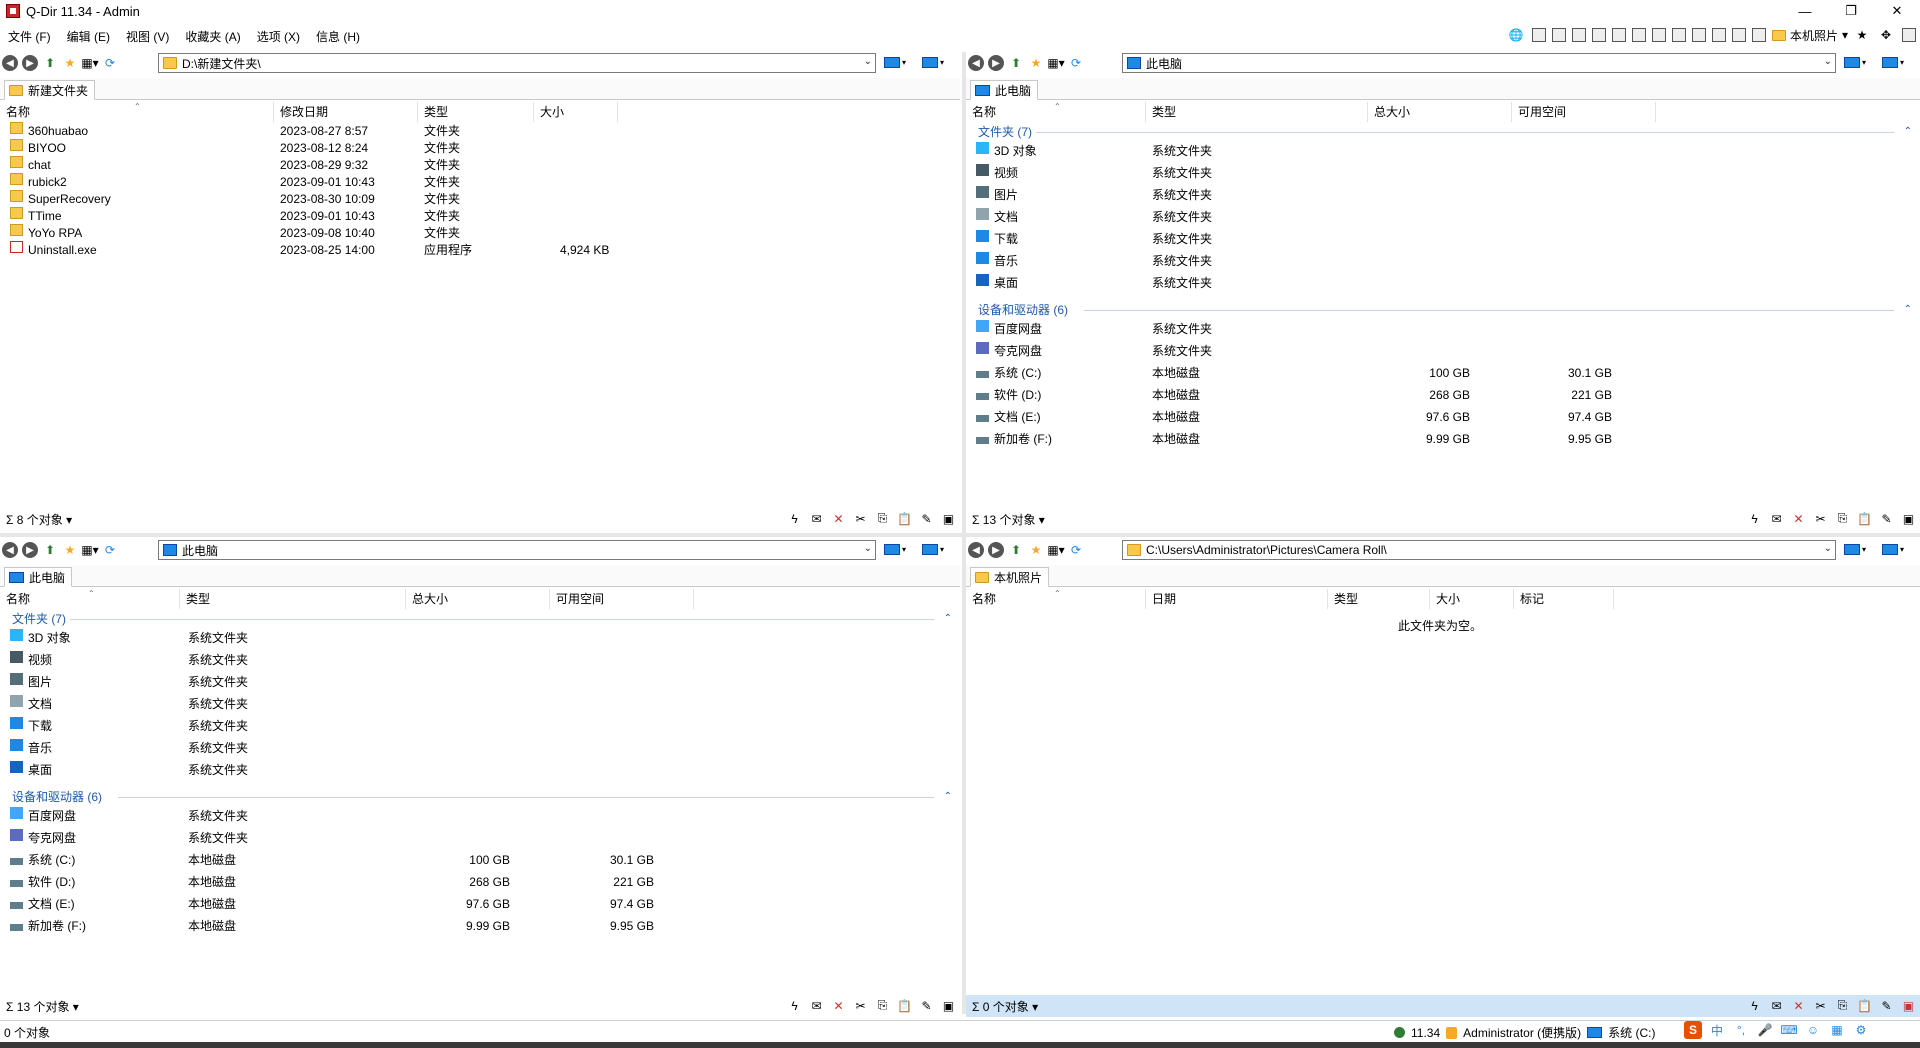  What do you see at coordinates (480, 131) in the screenshot?
I see `list-item: 360huabao 2023-08-27 8:57 文件夹` at bounding box center [480, 131].